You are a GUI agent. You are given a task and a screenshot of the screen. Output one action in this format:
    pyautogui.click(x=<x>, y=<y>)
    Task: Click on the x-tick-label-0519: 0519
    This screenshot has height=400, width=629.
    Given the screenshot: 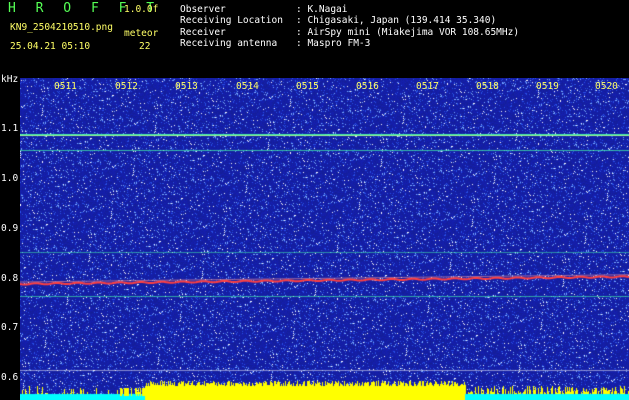 What is the action you would take?
    pyautogui.click(x=547, y=86)
    